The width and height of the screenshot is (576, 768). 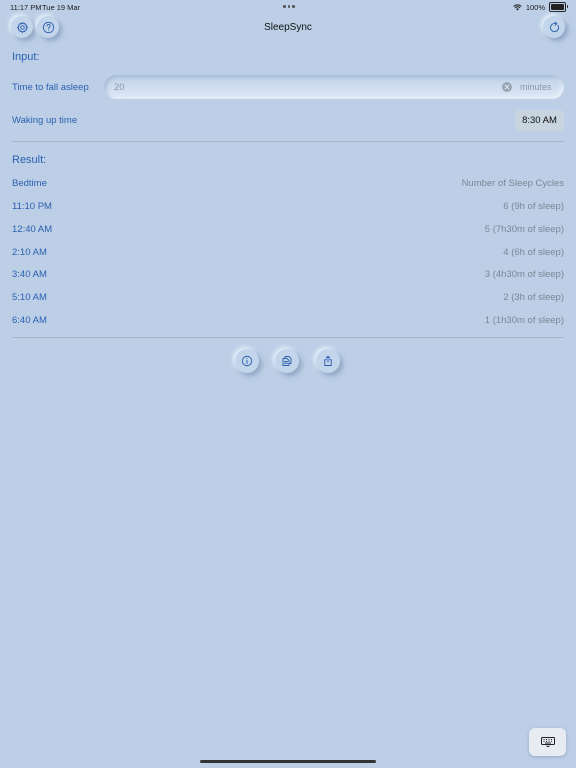 What do you see at coordinates (533, 252) in the screenshot?
I see `cycles-value: 4 (6h of sleep)` at bounding box center [533, 252].